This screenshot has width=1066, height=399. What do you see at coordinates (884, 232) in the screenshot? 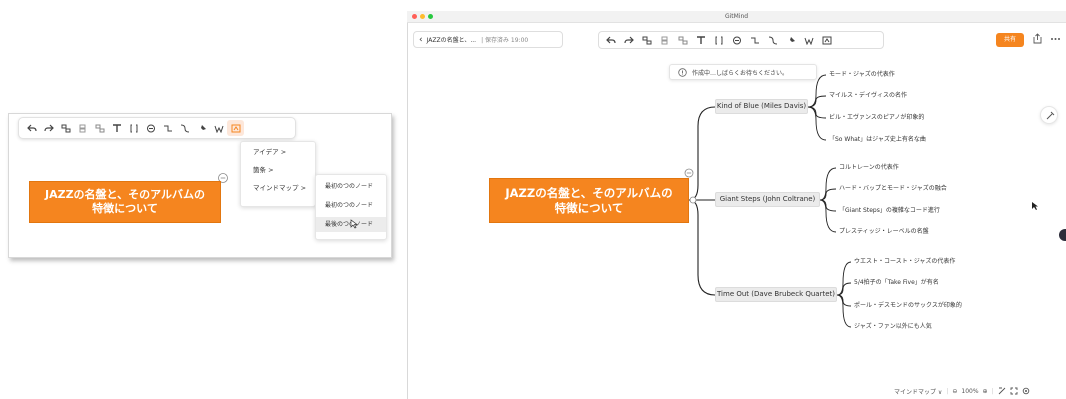
I see `leaf-node: プレスティッジ・レーベルの名盤` at bounding box center [884, 232].